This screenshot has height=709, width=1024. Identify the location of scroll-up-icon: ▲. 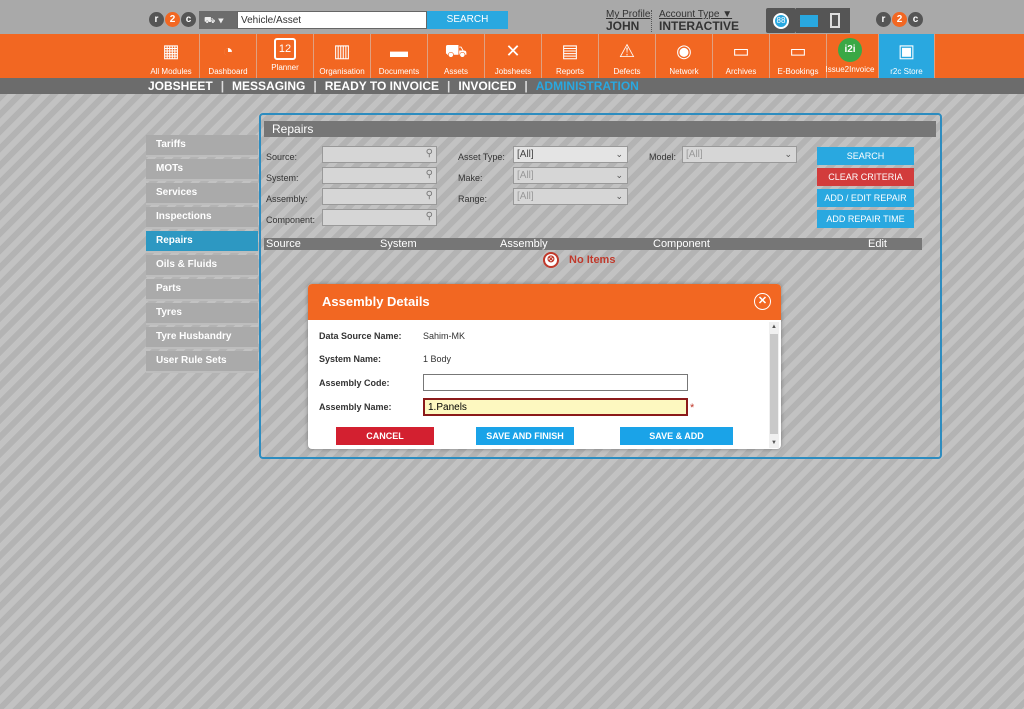
(774, 327).